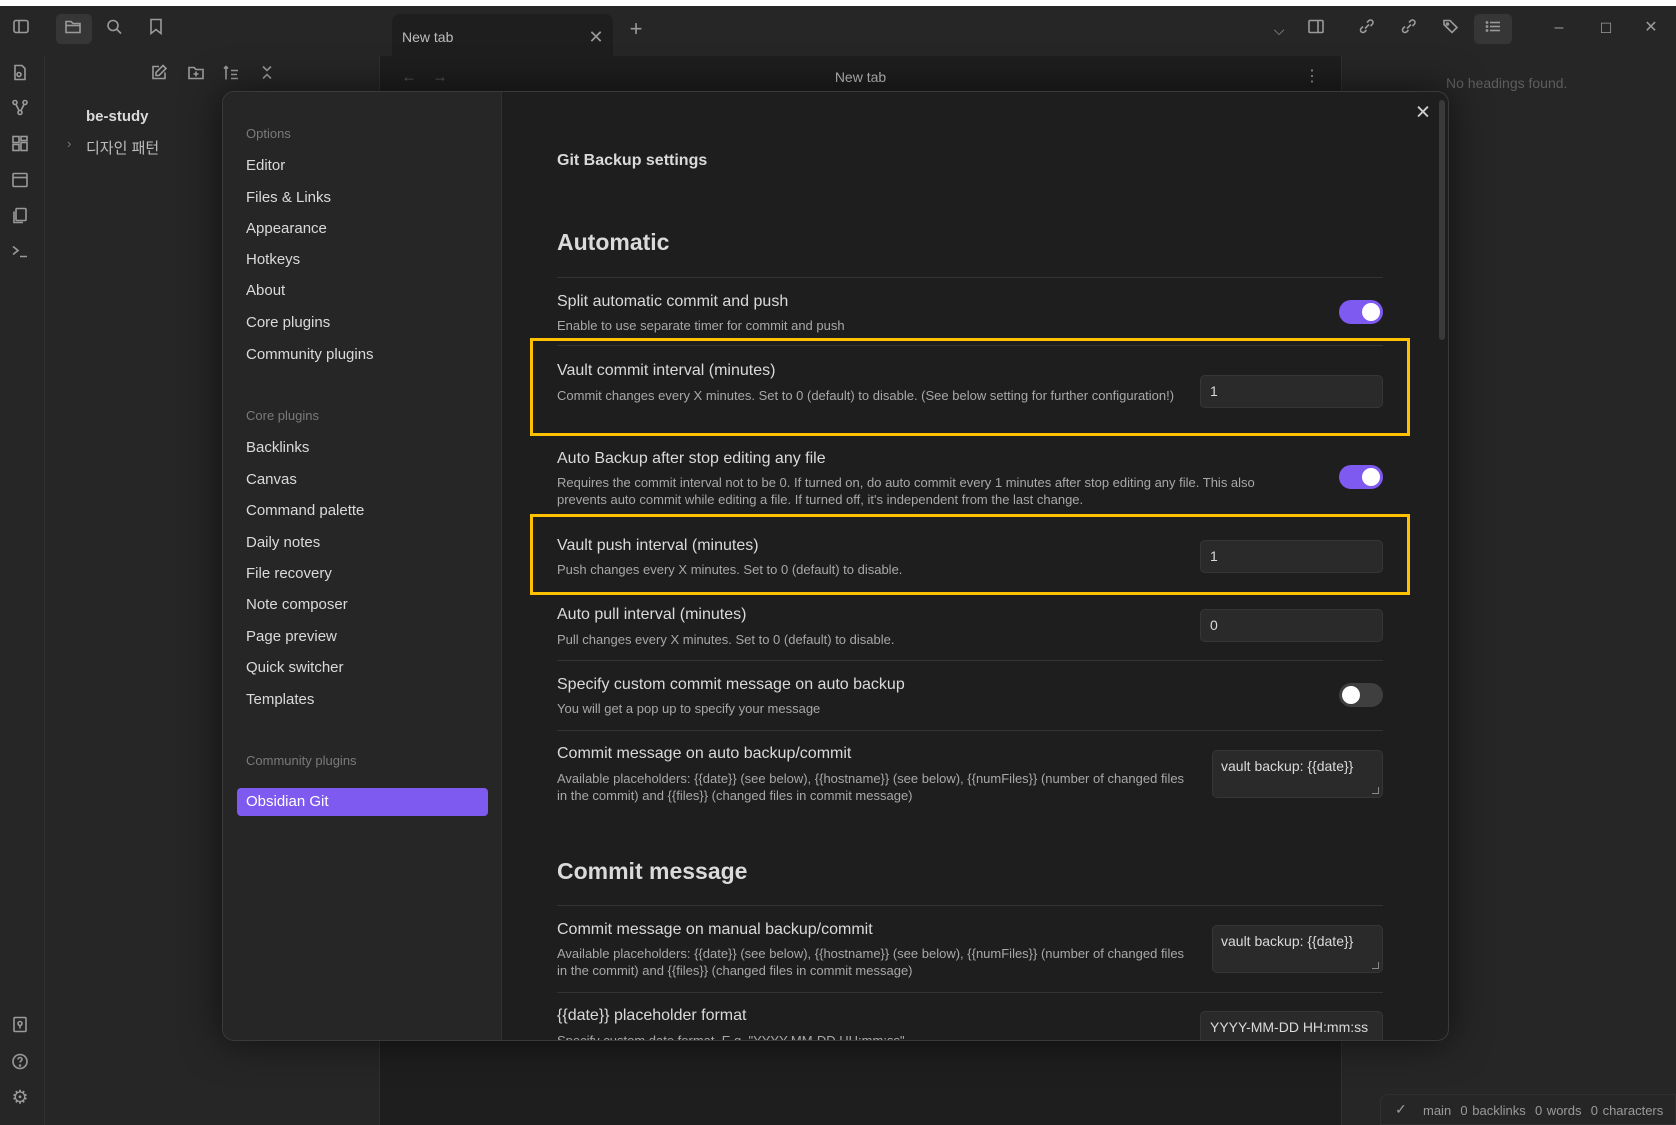 This screenshot has width=1676, height=1125. I want to click on more-options-icon: ⋮, so click(1312, 77).